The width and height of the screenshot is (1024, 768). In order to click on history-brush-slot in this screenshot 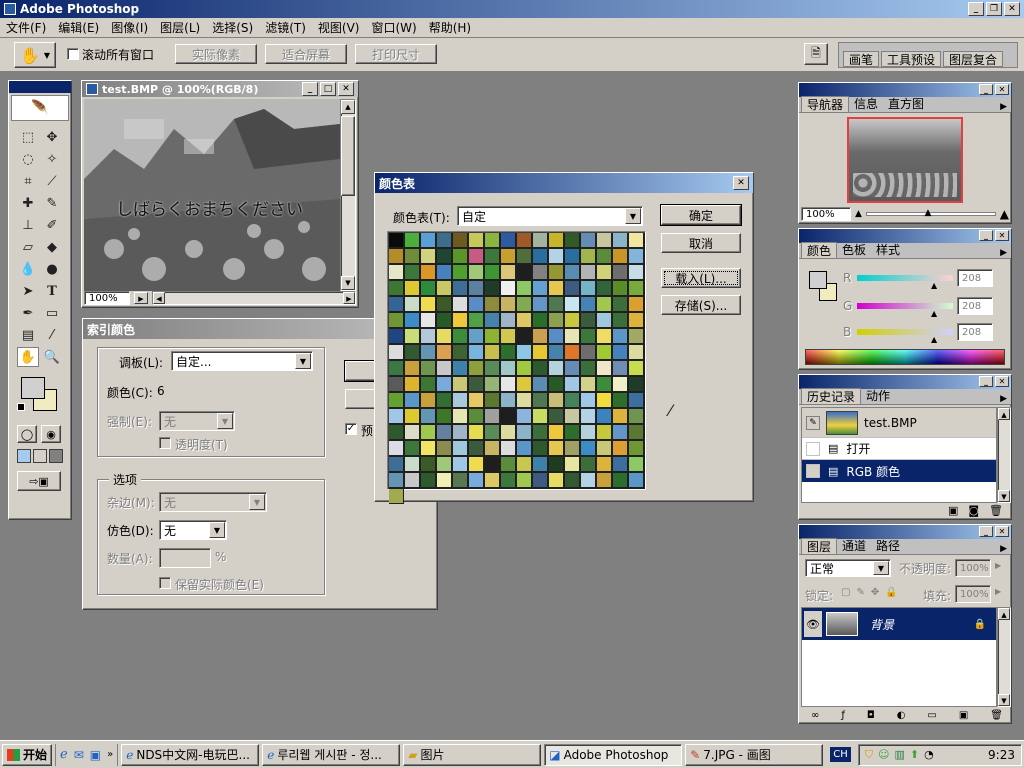, I will do `click(813, 471)`.